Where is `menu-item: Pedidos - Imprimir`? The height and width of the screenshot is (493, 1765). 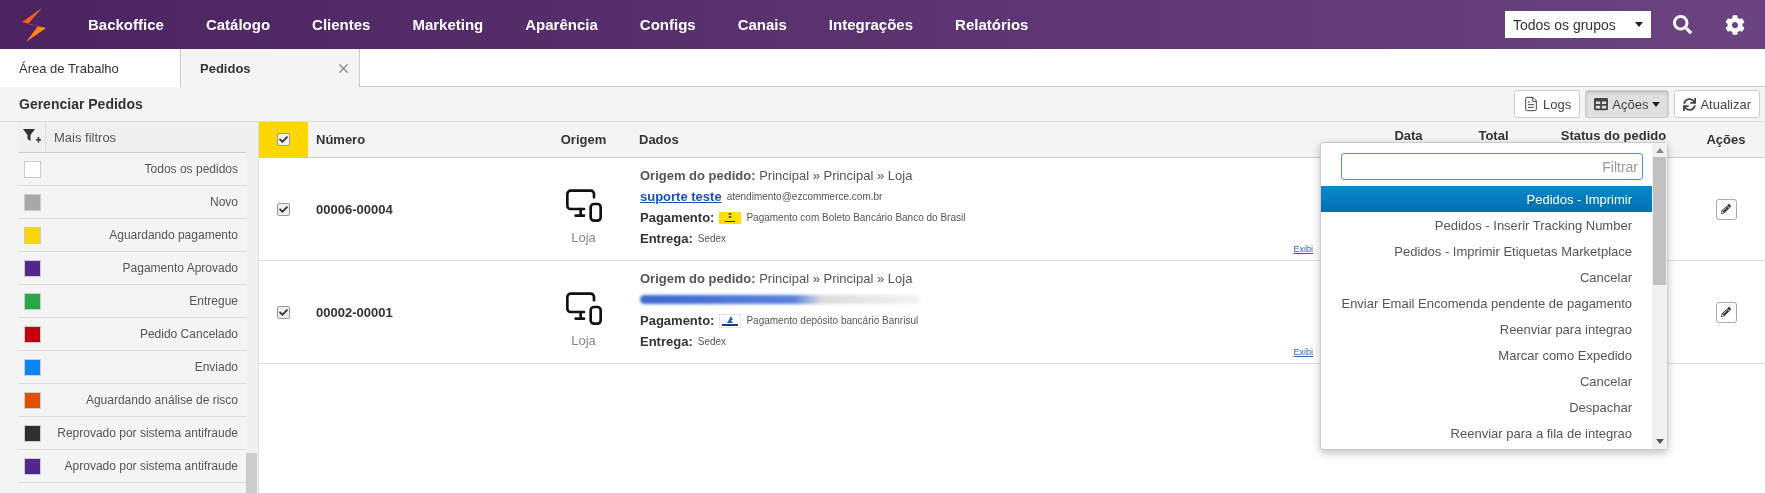 menu-item: Pedidos - Imprimir is located at coordinates (1486, 199).